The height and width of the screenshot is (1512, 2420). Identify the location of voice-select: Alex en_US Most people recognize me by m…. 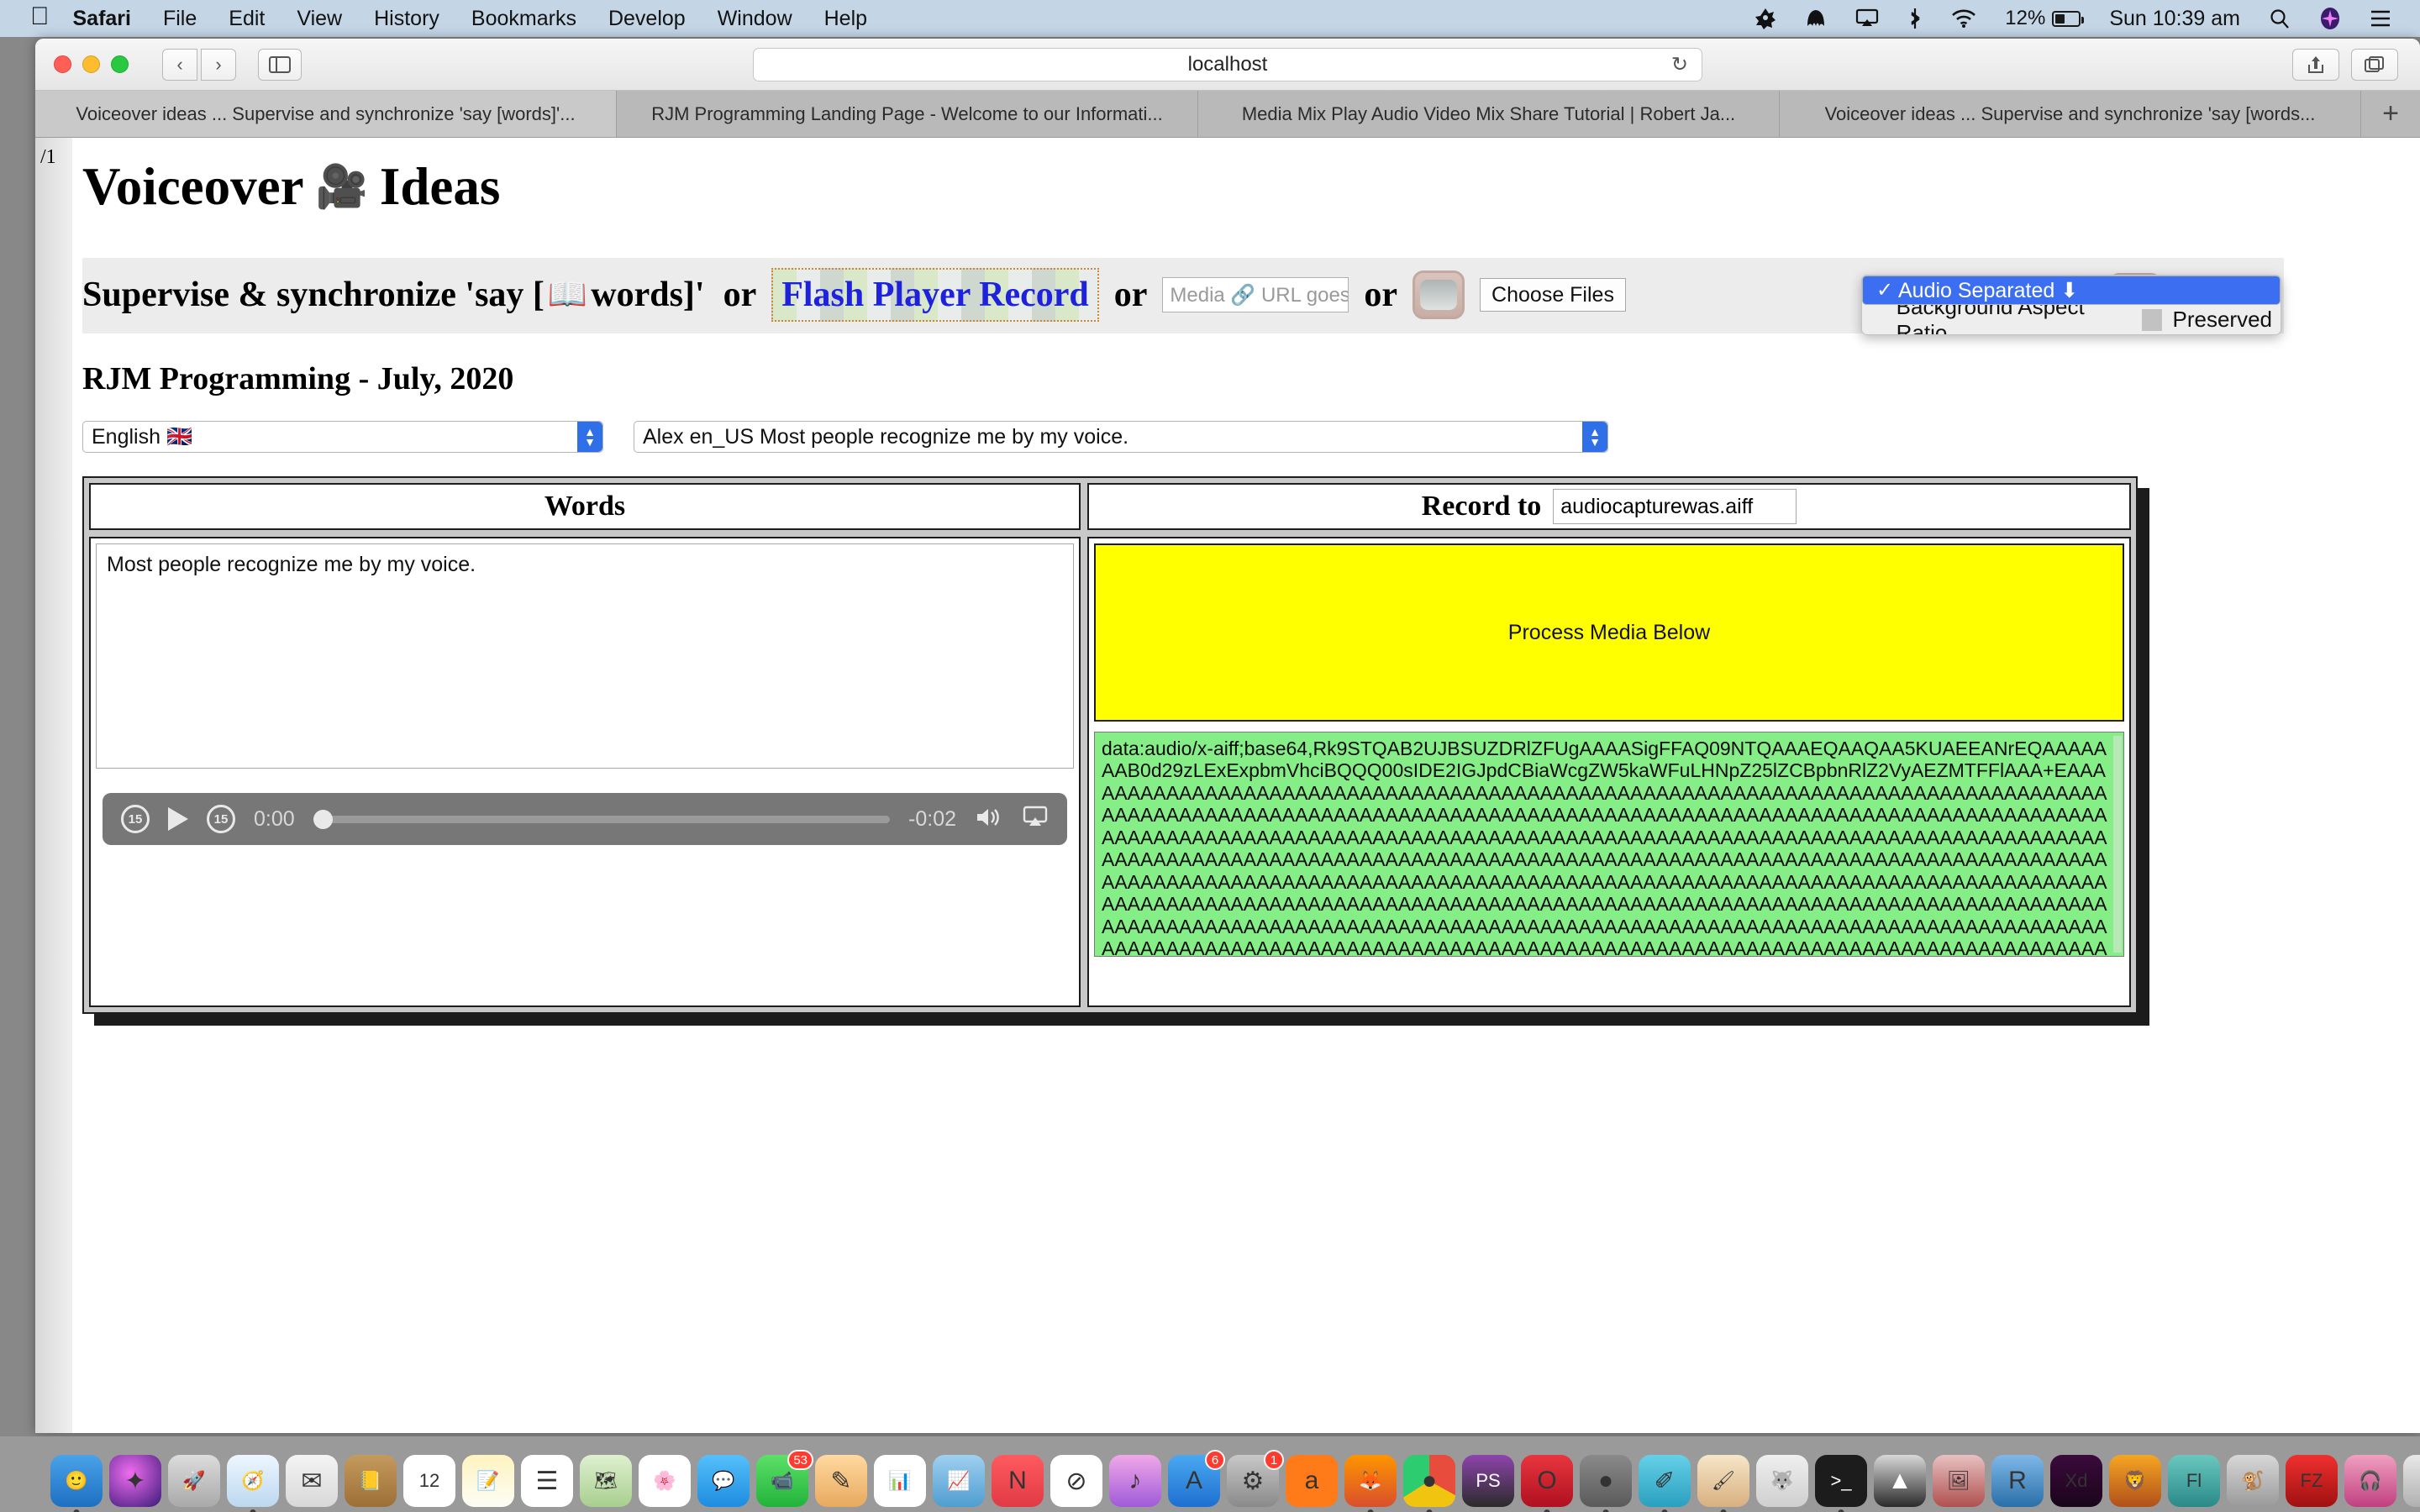
(1121, 437).